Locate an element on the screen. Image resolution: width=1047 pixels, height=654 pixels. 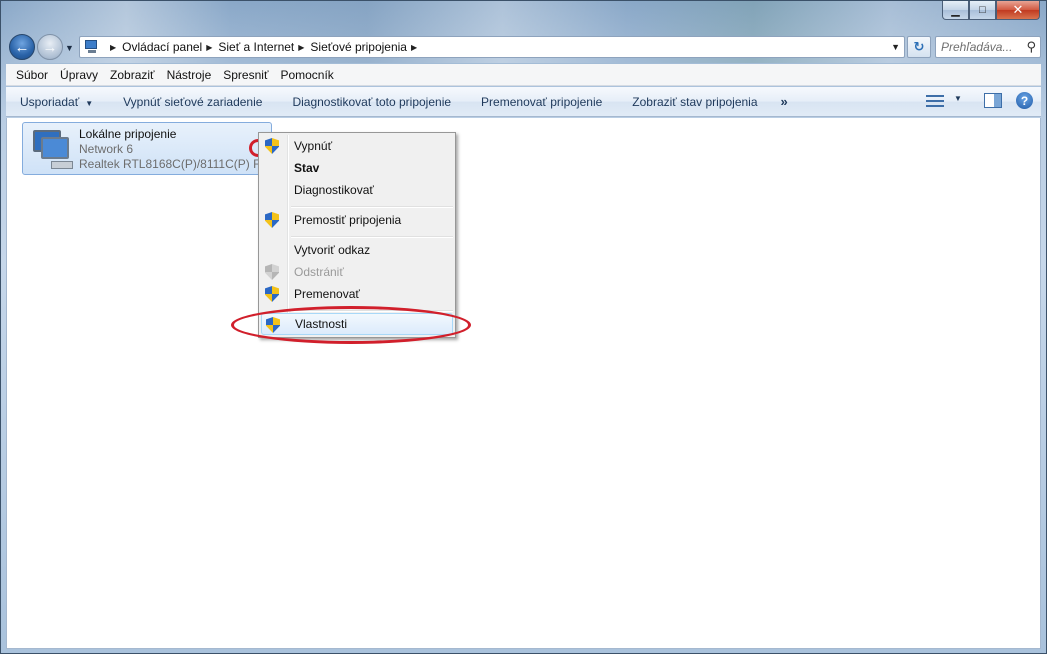
forward-button: → is located at coordinates (50, 47).